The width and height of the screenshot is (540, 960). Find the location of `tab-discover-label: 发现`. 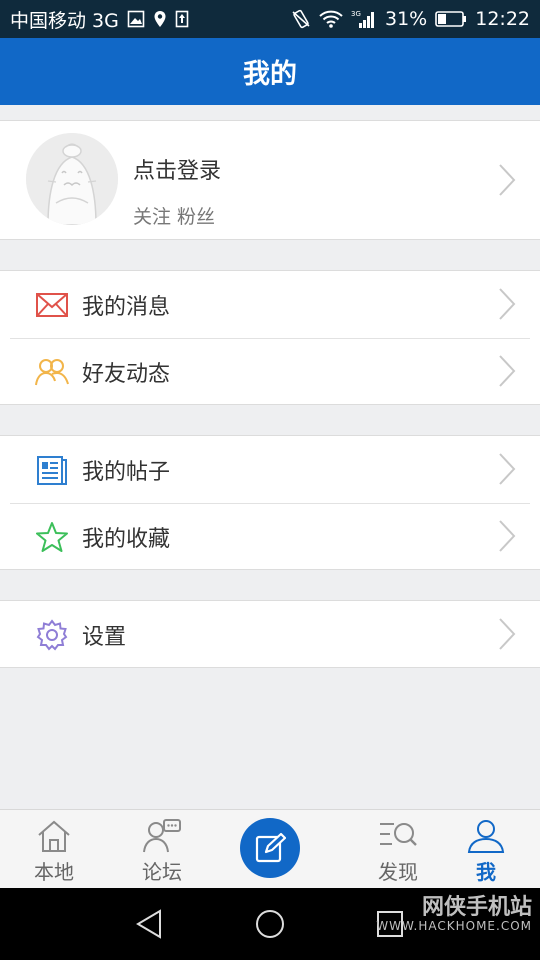

tab-discover-label: 发现 is located at coordinates (398, 872).